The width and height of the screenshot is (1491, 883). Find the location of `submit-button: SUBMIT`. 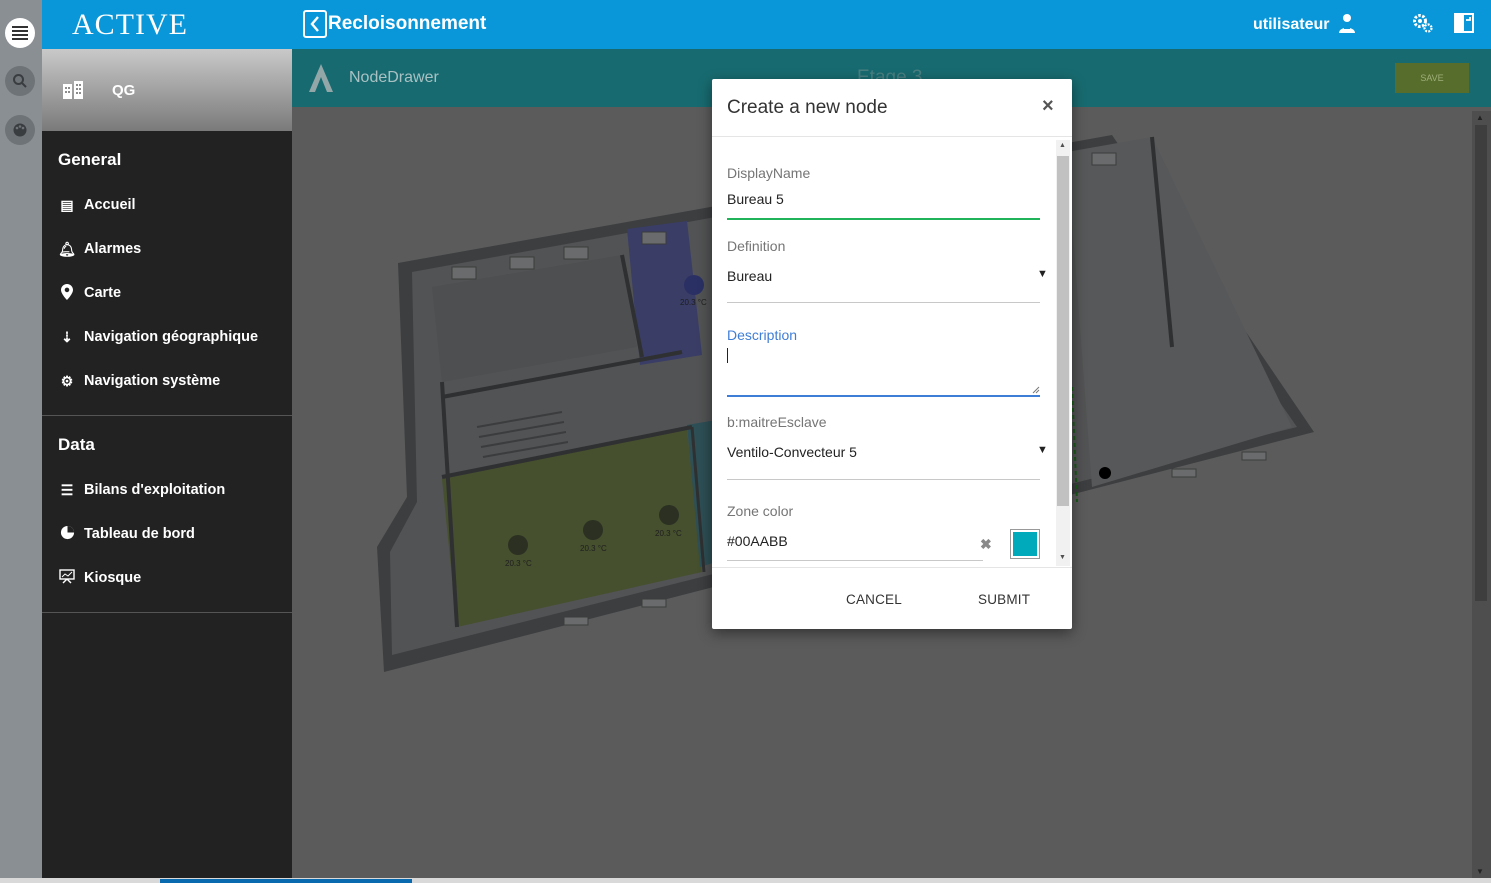

submit-button: SUBMIT is located at coordinates (1004, 599).